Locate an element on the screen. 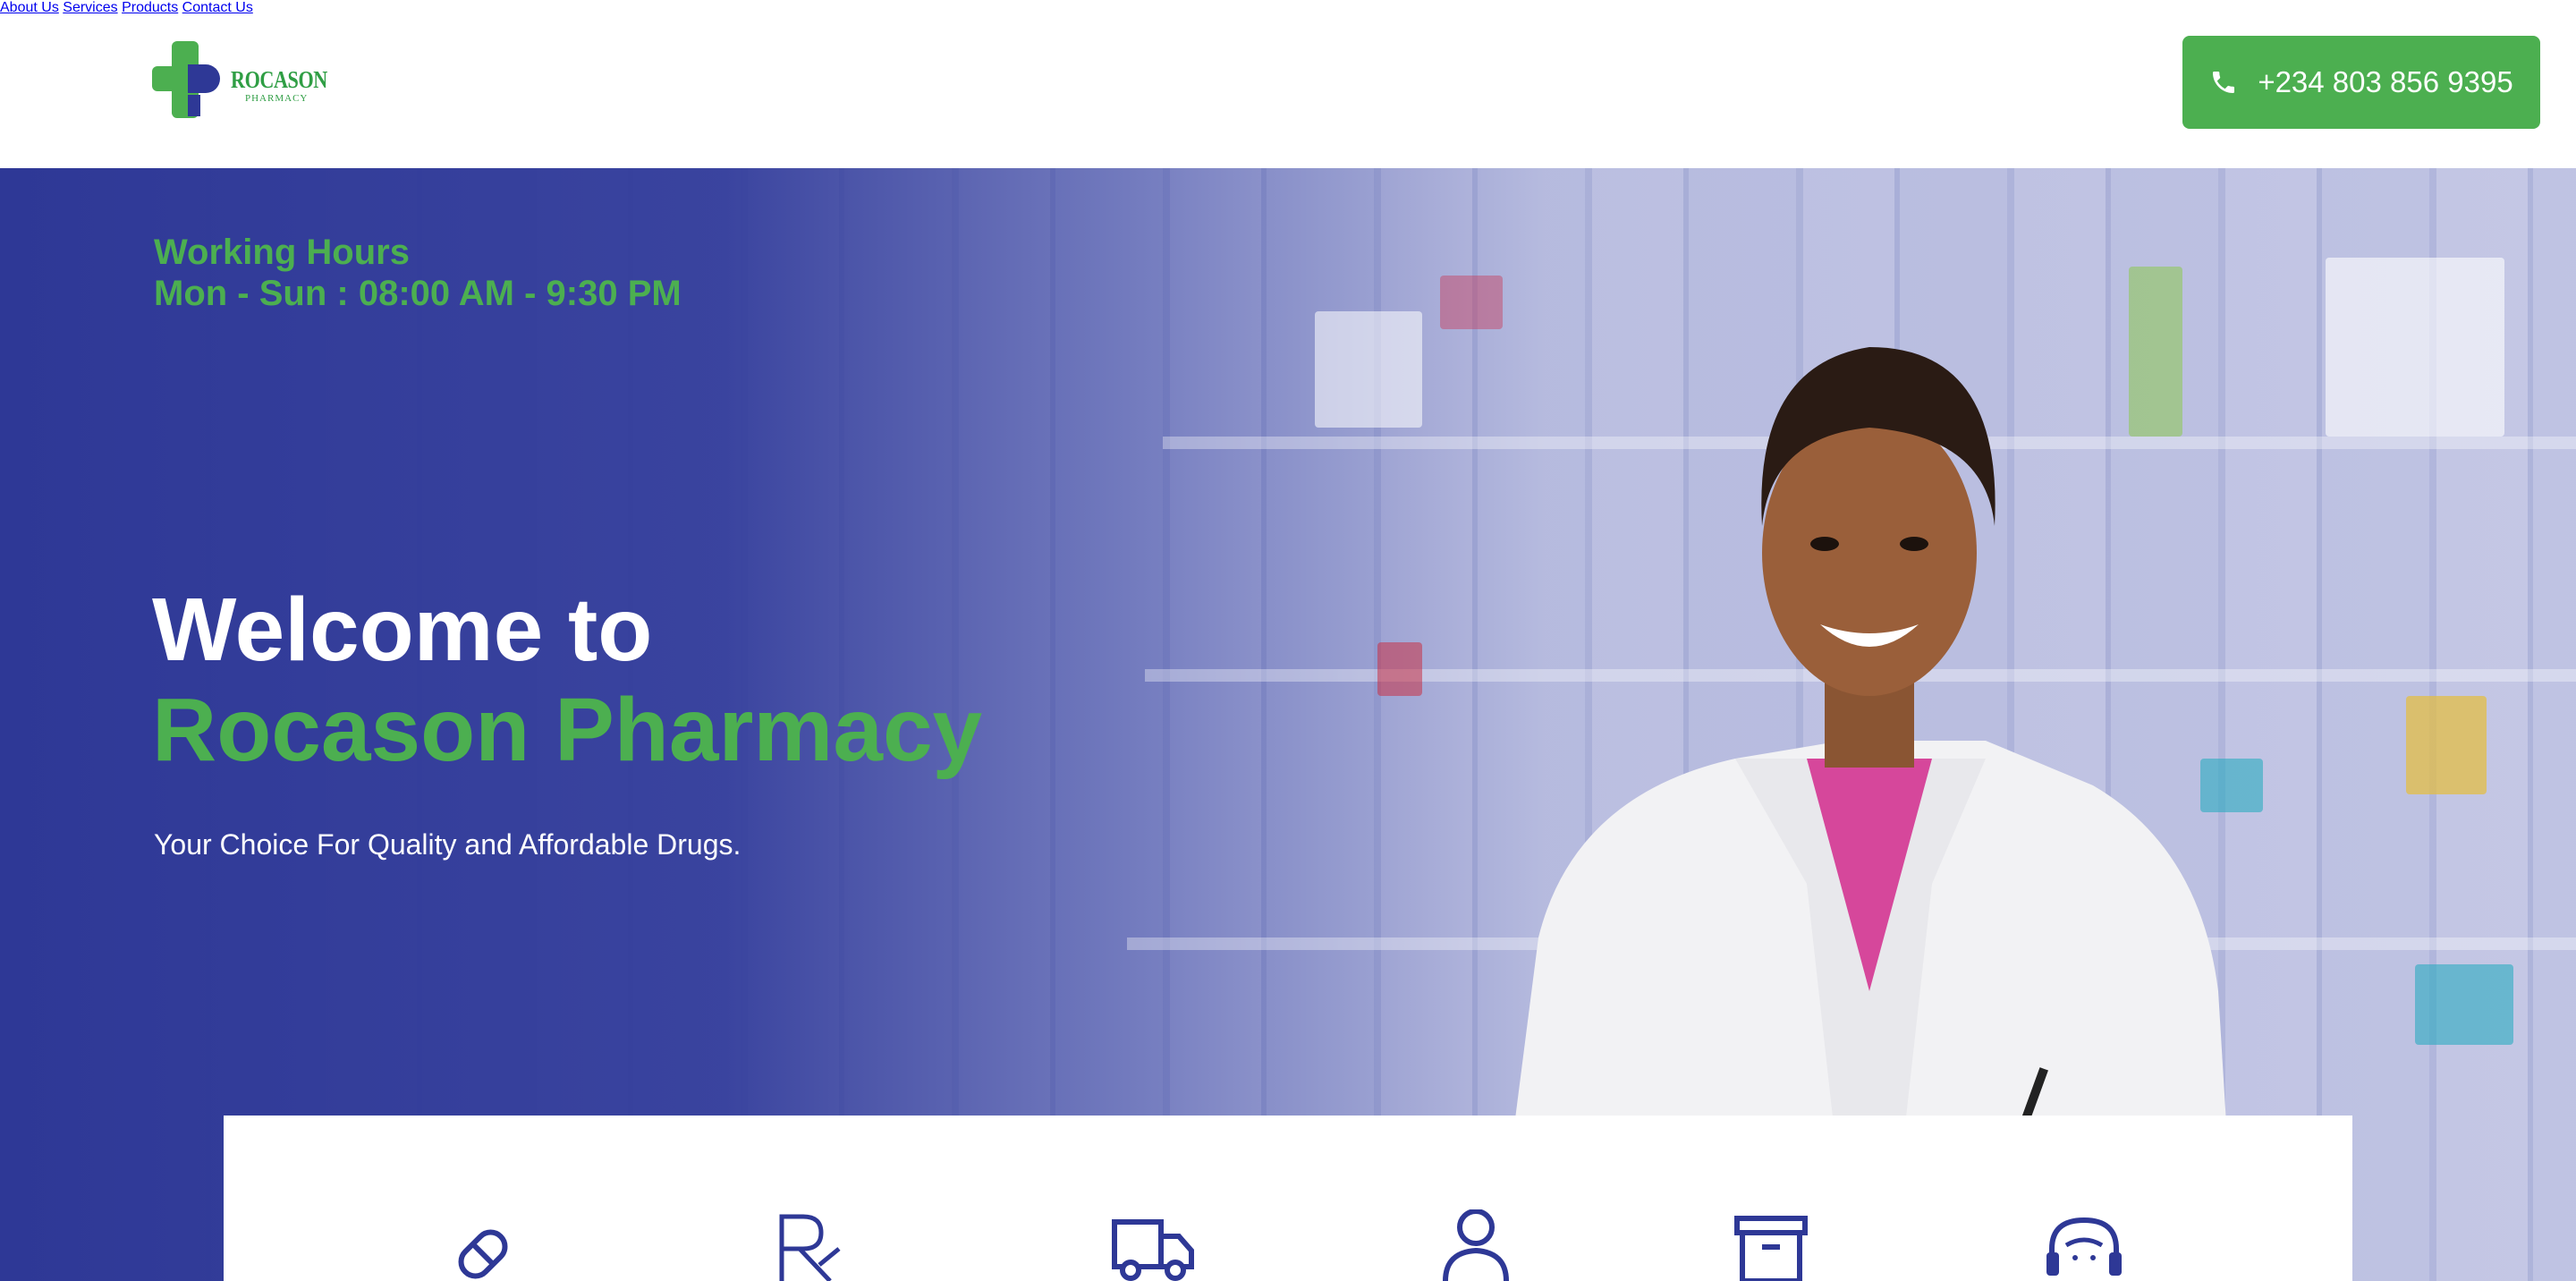 This screenshot has height=1281, width=2576. archive-box-icon is located at coordinates (1771, 1245).